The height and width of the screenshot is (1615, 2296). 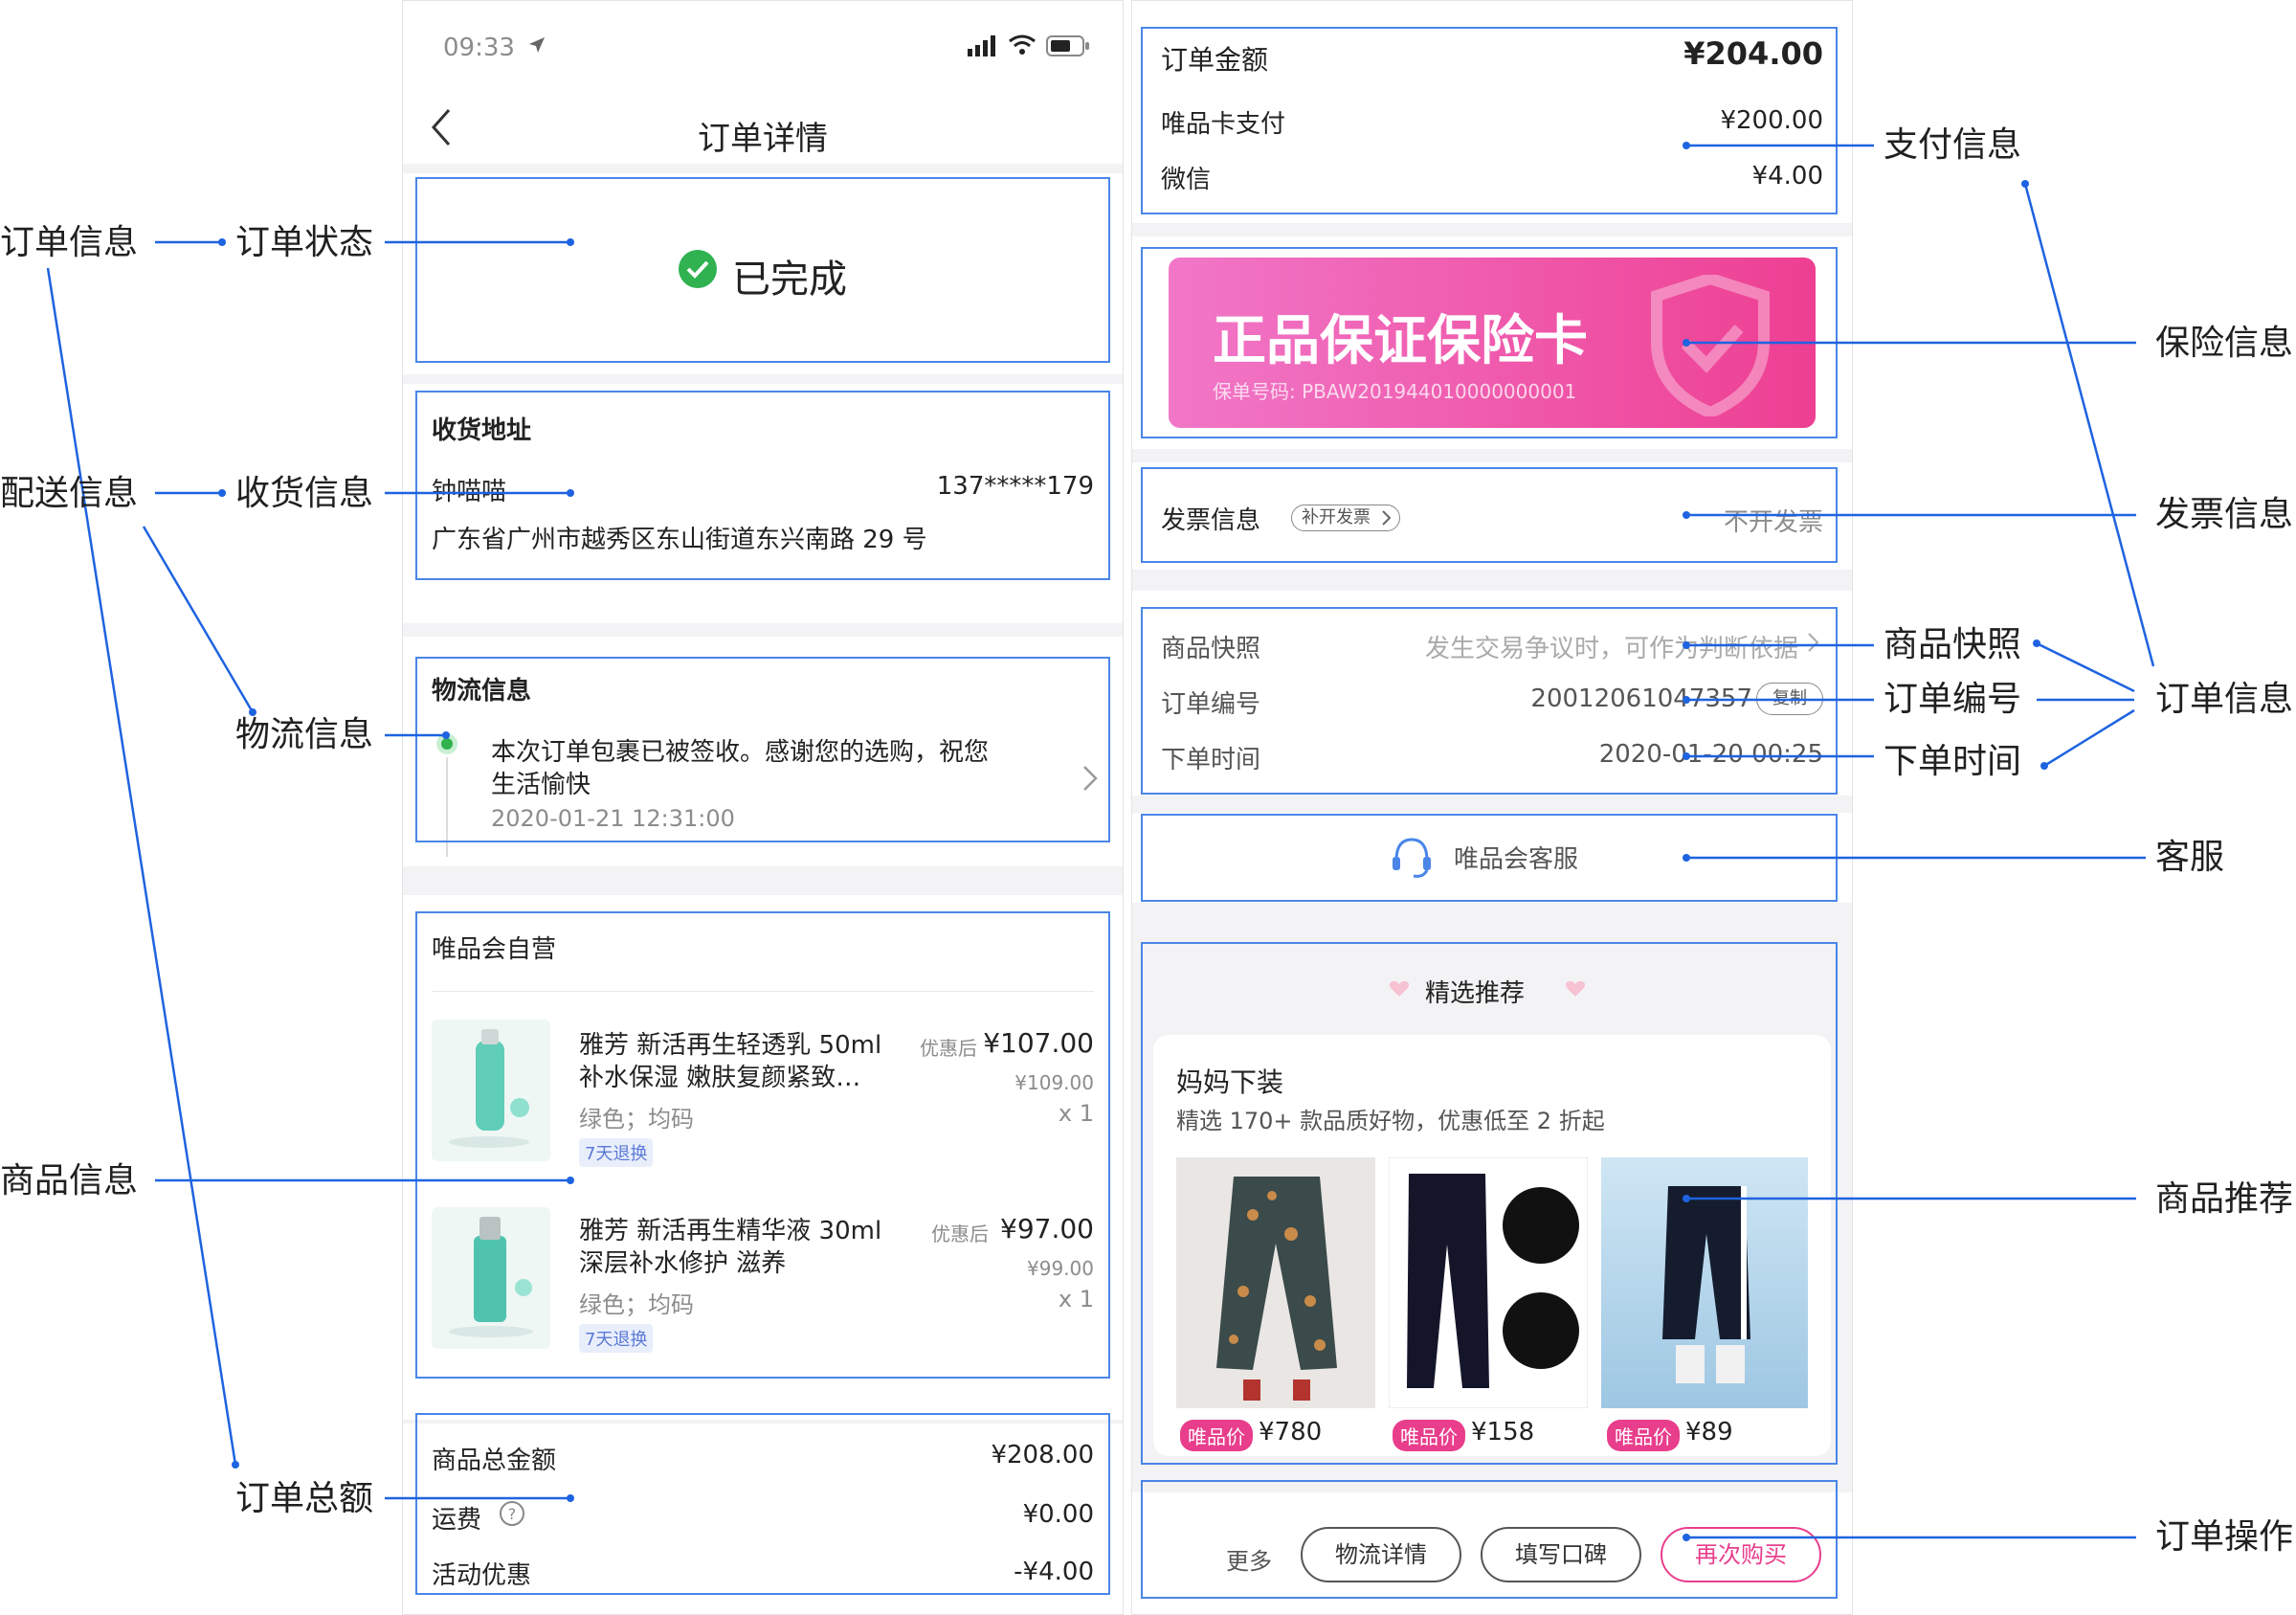 I want to click on wifi-icon, so click(x=1023, y=47).